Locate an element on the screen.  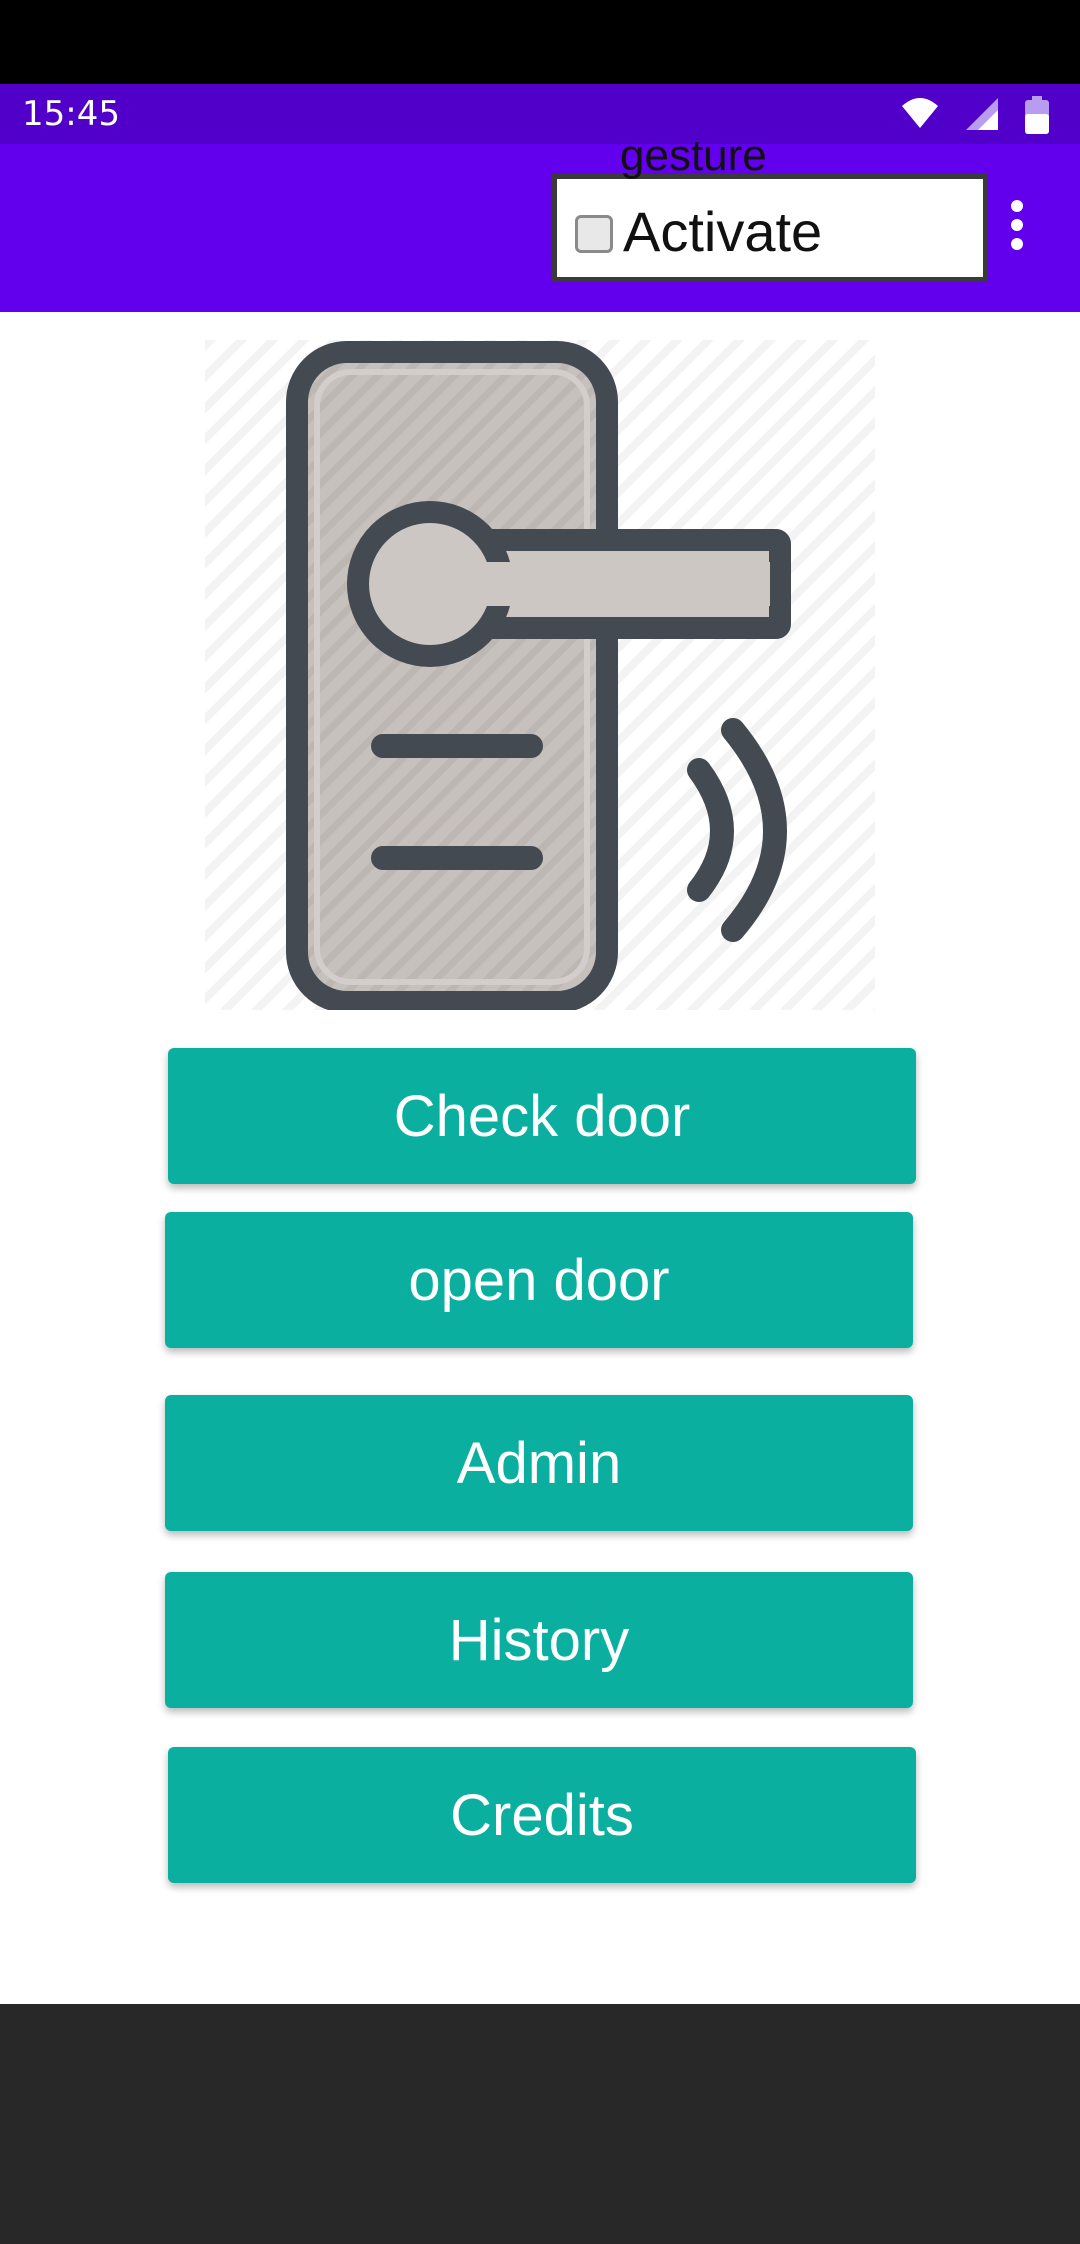
admin-button: Admin is located at coordinates (539, 1463).